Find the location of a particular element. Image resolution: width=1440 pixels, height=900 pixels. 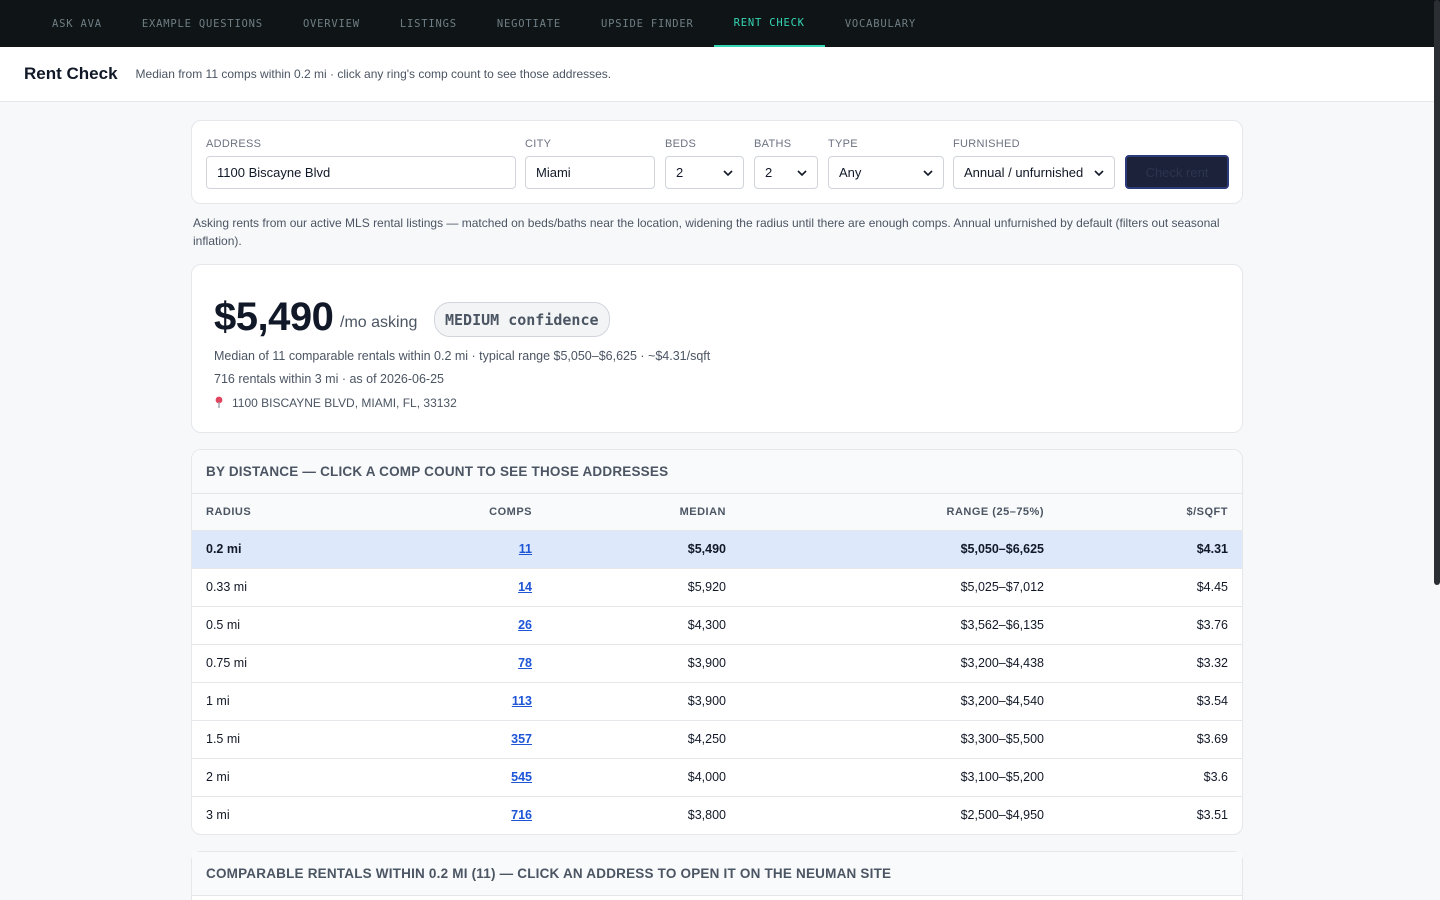

cell-sqft: $3.76 is located at coordinates (1150, 625).